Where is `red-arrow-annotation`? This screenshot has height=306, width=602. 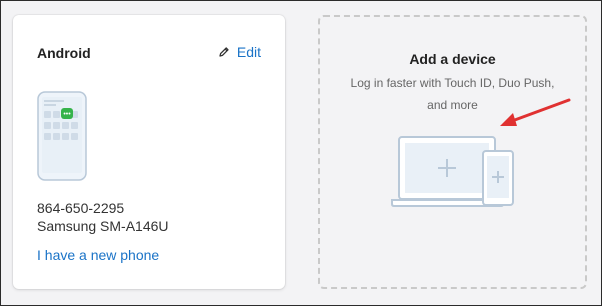 red-arrow-annotation is located at coordinates (536, 116).